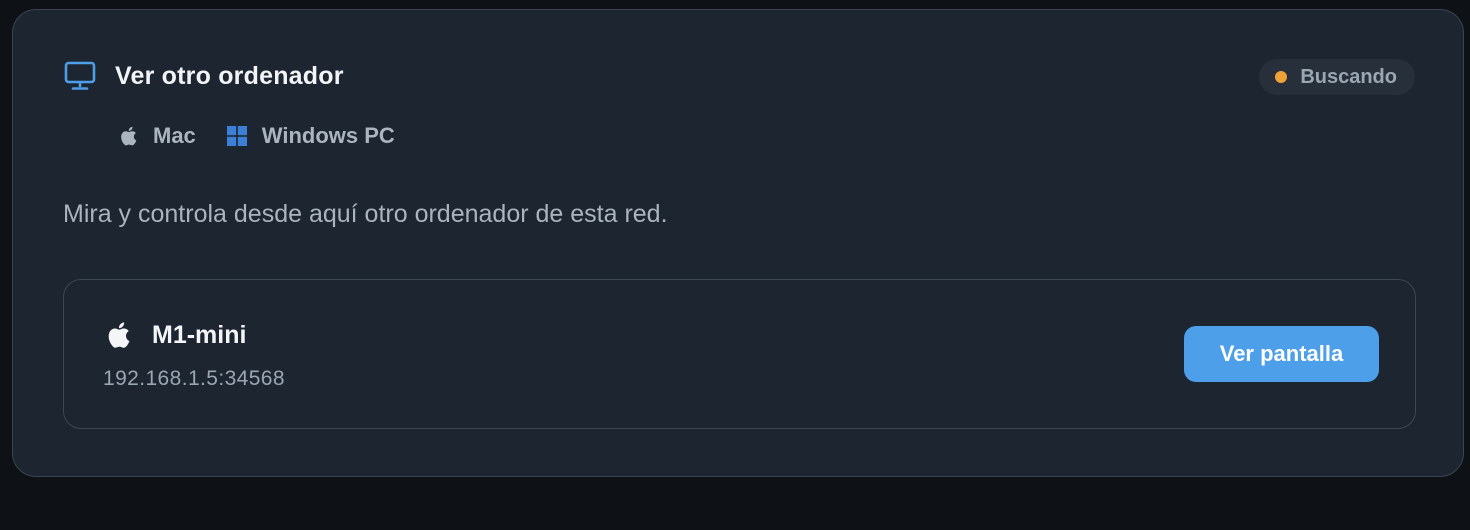  I want to click on supported-platforms: Mac Windows PC, so click(271, 136).